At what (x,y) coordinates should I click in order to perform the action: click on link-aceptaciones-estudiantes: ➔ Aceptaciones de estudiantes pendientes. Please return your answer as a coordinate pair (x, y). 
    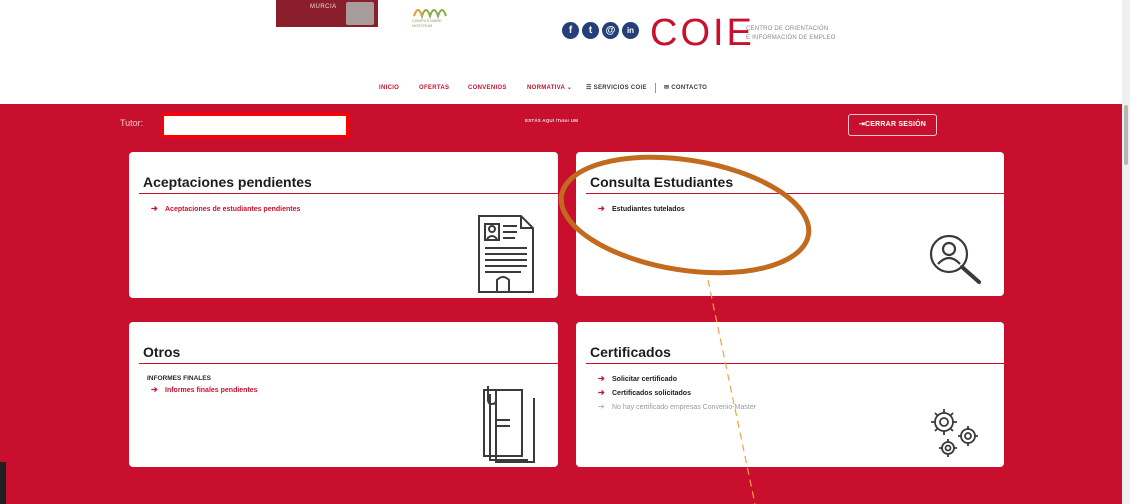
    Looking at the image, I should click on (225, 208).